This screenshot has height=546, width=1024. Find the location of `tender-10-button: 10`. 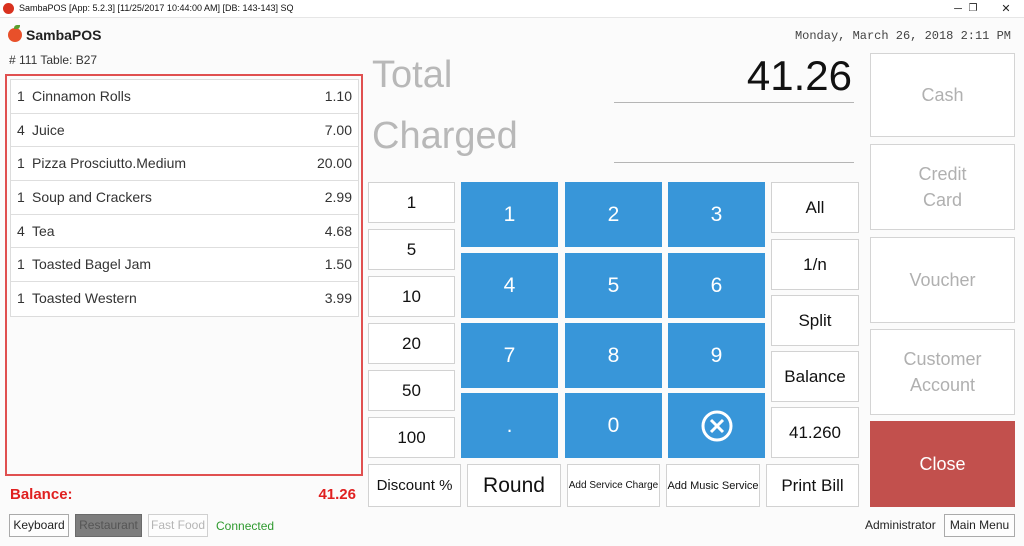

tender-10-button: 10 is located at coordinates (411, 296).